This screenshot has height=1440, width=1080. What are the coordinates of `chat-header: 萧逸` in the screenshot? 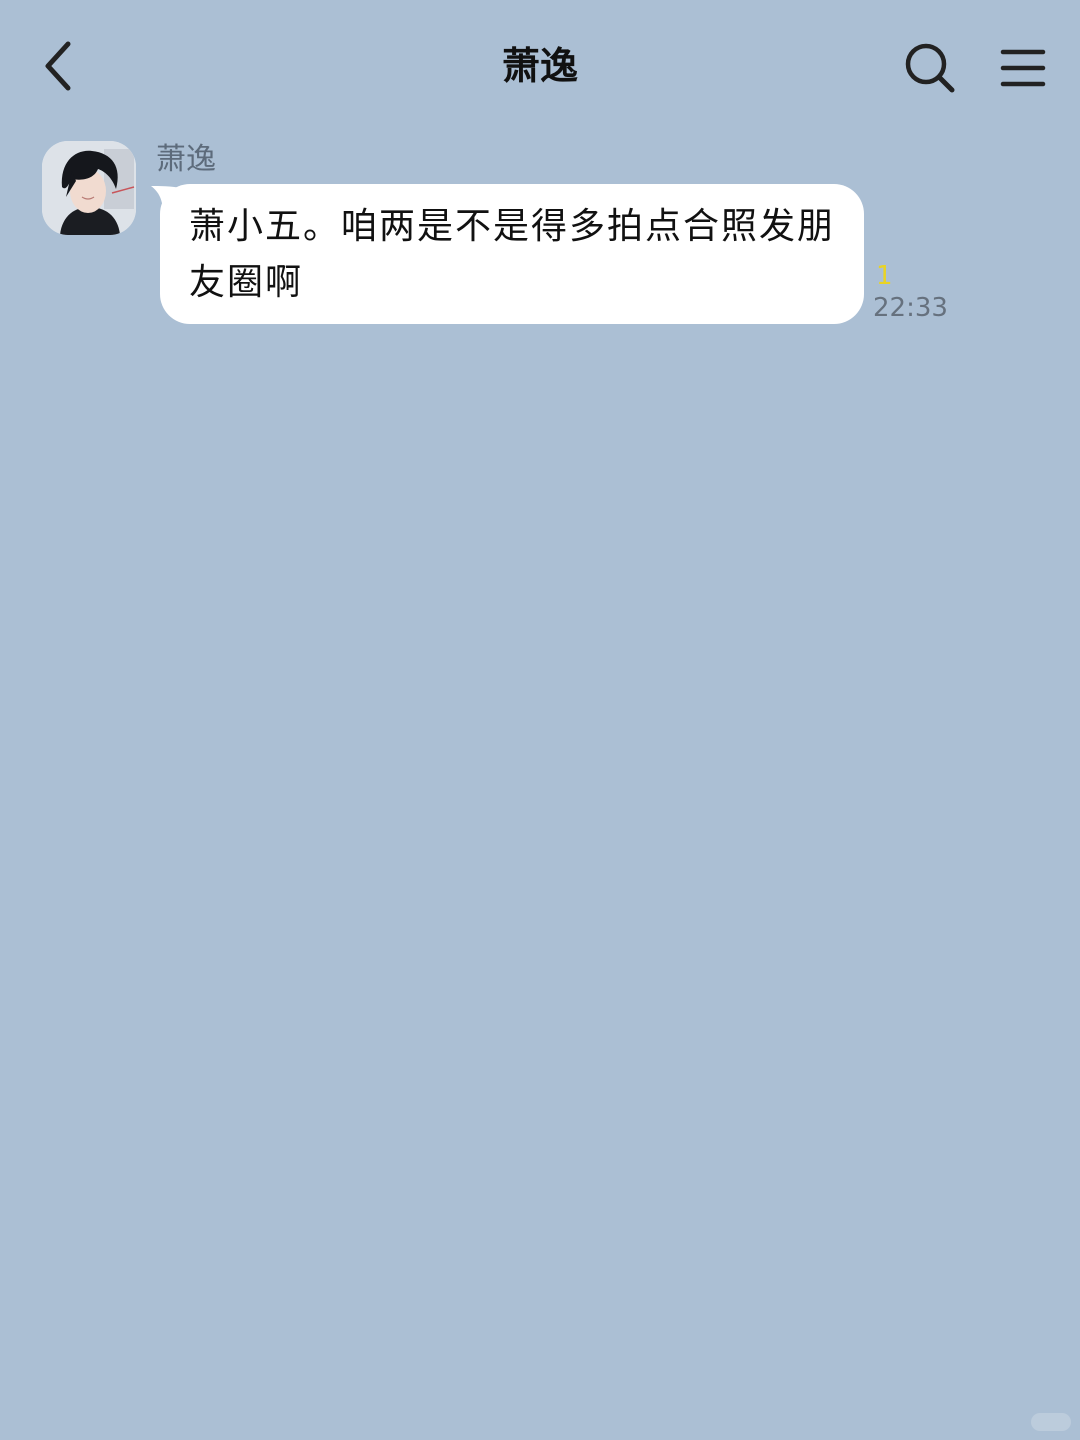 It's located at (540, 65).